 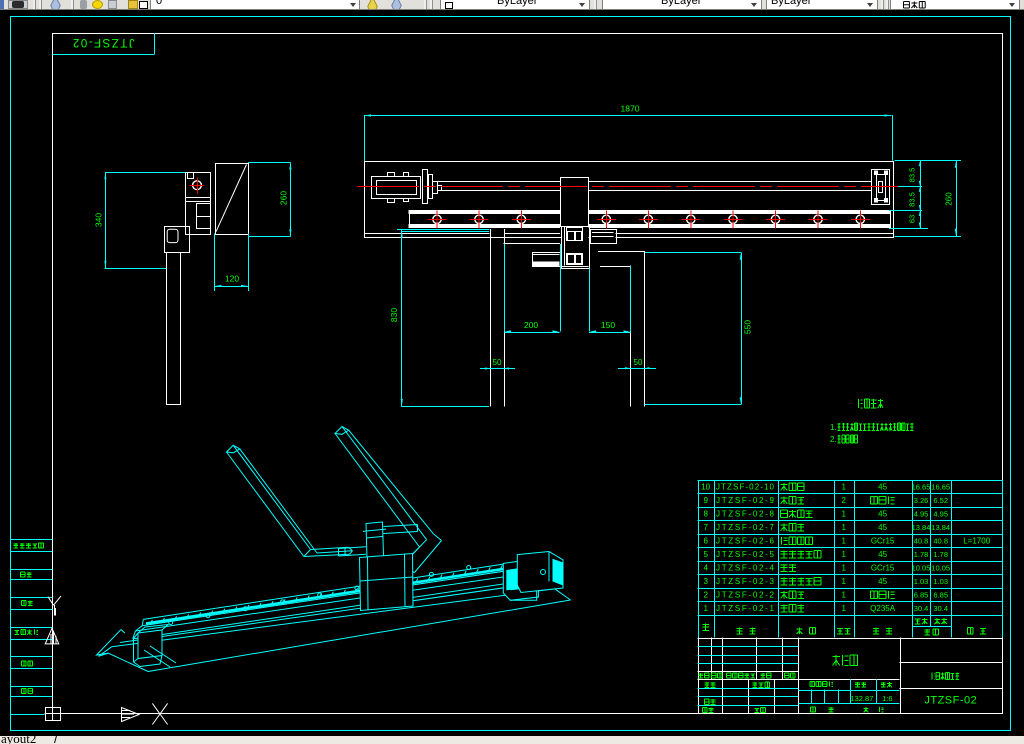 I want to click on svg-text: 9, so click(x=705, y=500).